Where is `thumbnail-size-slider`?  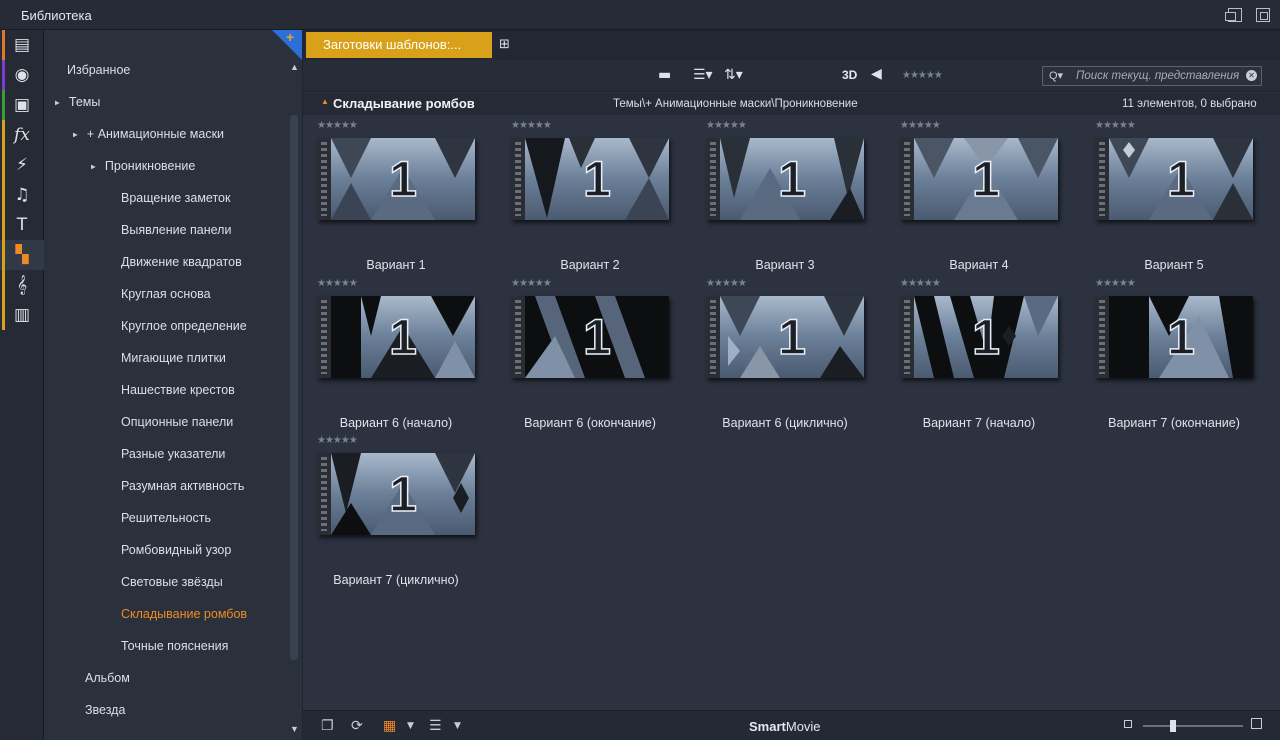
thumbnail-size-slider is located at coordinates (1193, 726).